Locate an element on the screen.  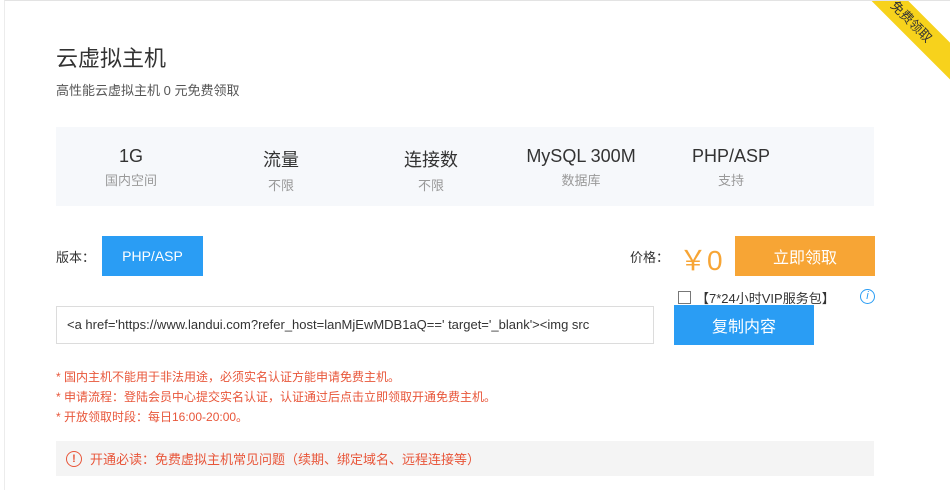
spec-label: 支持 is located at coordinates (730, 180).